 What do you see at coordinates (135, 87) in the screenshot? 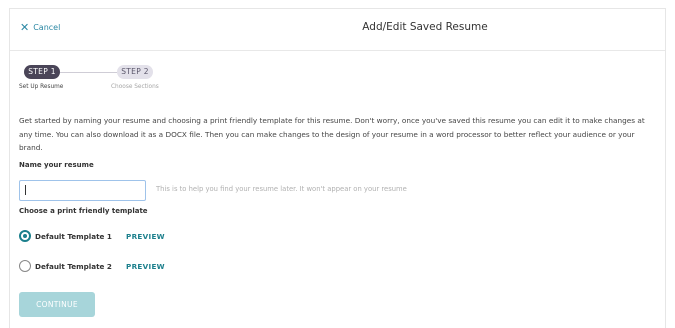
I see `step-2-caption: Choose Sections` at bounding box center [135, 87].